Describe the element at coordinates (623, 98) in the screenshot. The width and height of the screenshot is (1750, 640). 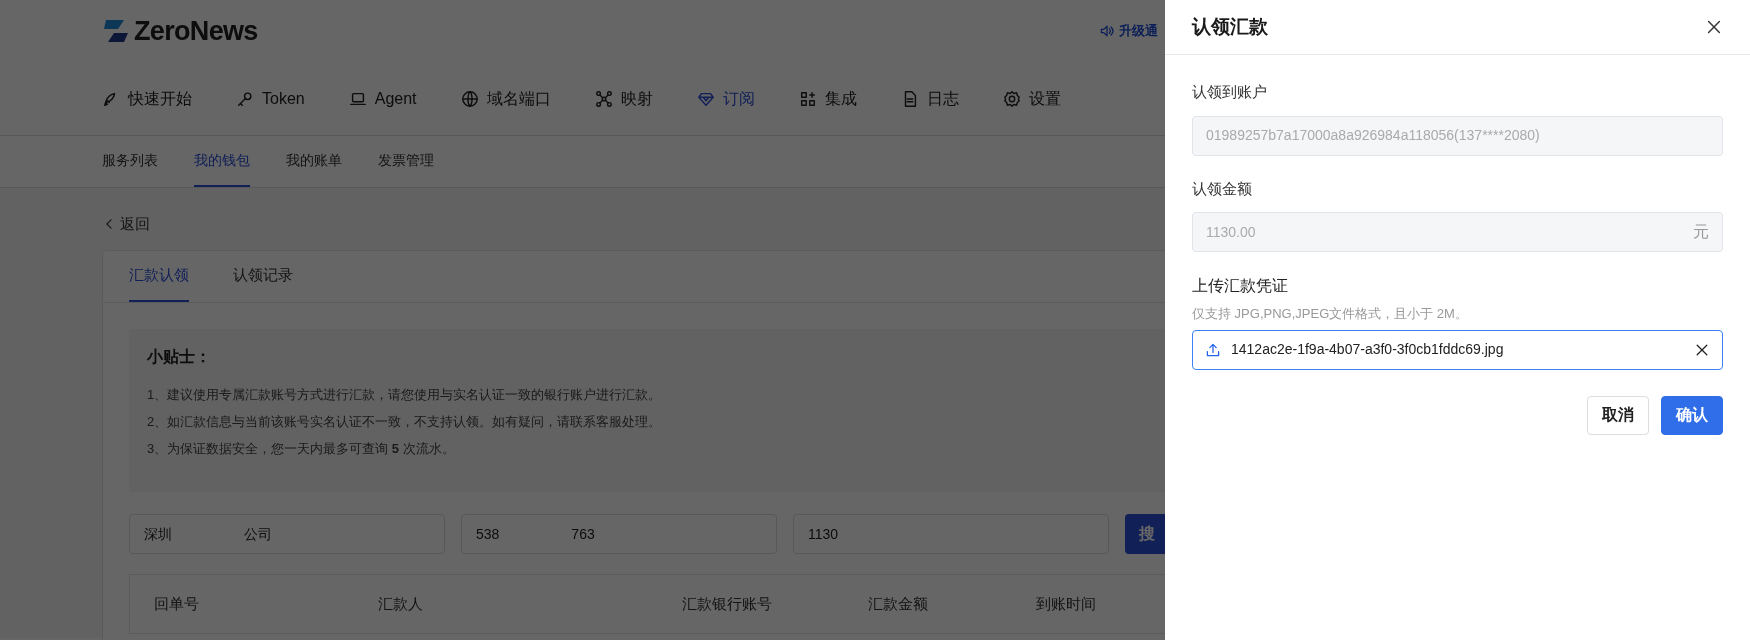
I see `nav-tab: 映射` at that location.